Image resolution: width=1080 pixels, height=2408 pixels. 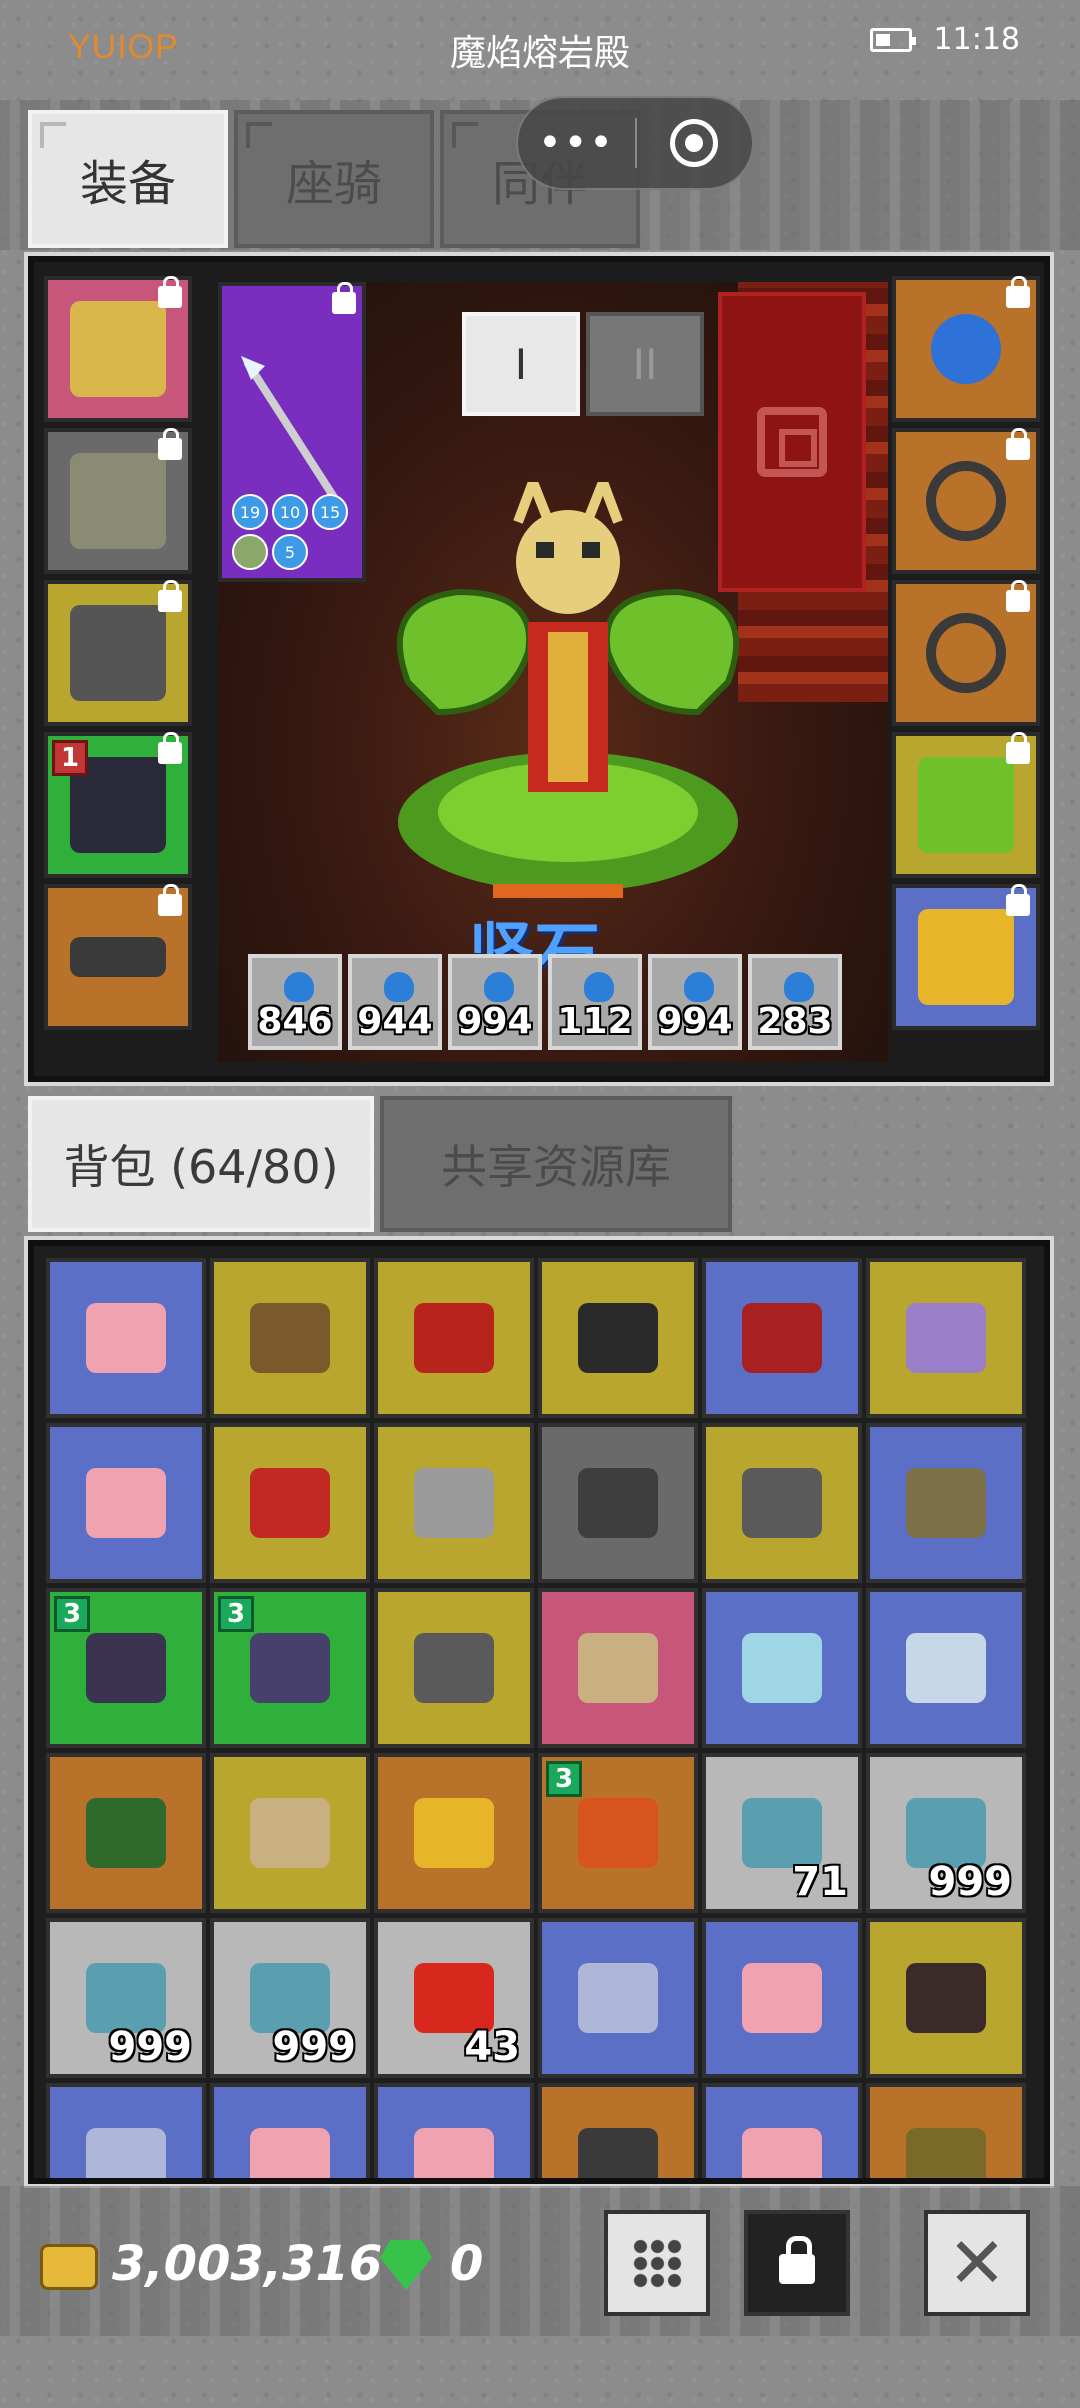 I want to click on sort-grid-button, so click(x=657, y=2263).